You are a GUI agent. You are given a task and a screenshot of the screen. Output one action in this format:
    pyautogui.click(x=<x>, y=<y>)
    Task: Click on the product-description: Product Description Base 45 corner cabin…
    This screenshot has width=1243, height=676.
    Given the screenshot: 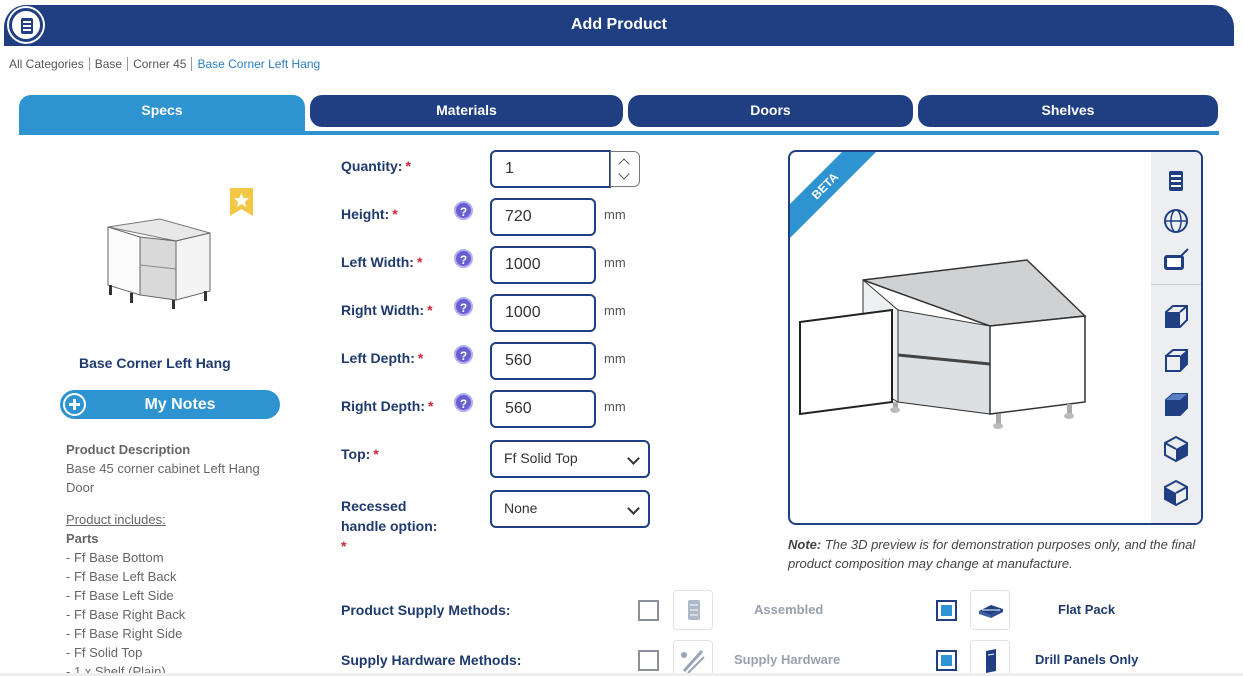 What is the action you would take?
    pyautogui.click(x=166, y=558)
    